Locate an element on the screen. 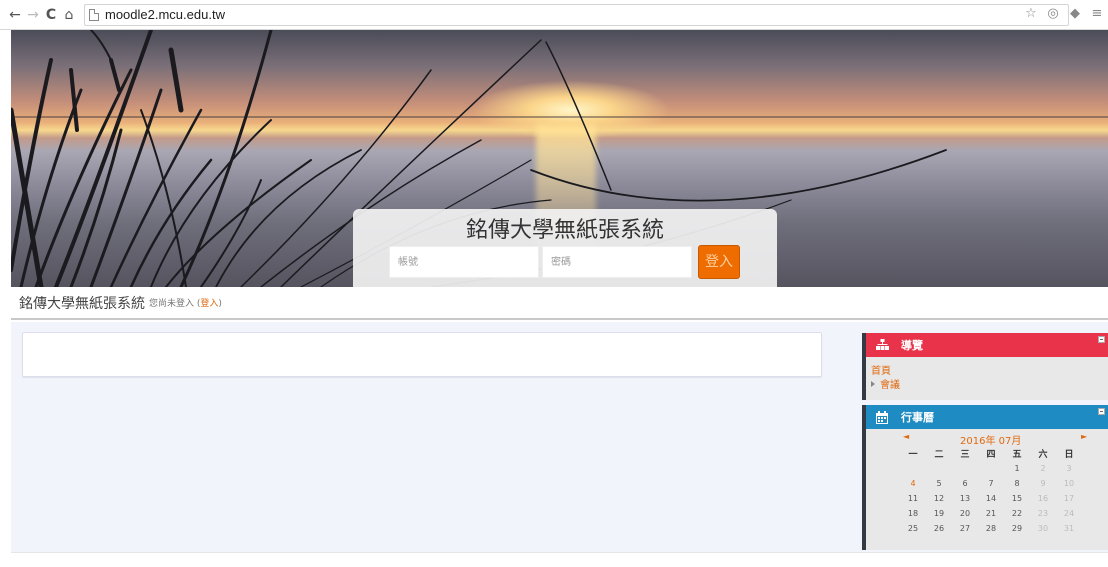  calendar-day: 22 is located at coordinates (1017, 513).